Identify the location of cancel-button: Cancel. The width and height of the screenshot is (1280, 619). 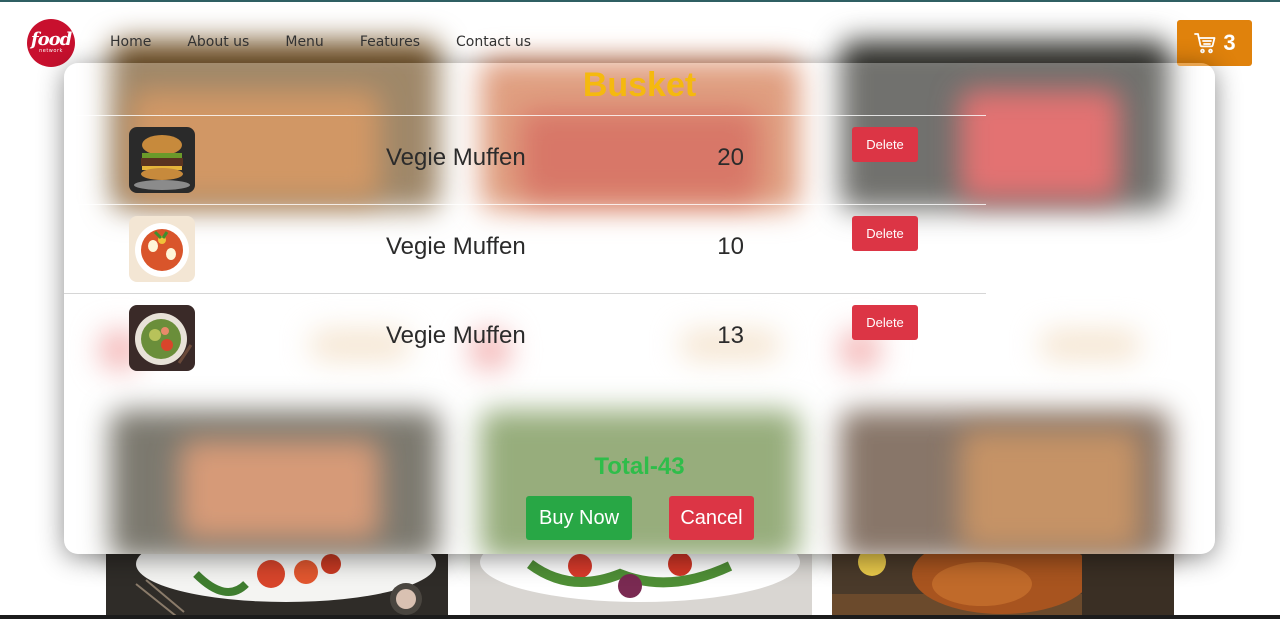
(711, 518).